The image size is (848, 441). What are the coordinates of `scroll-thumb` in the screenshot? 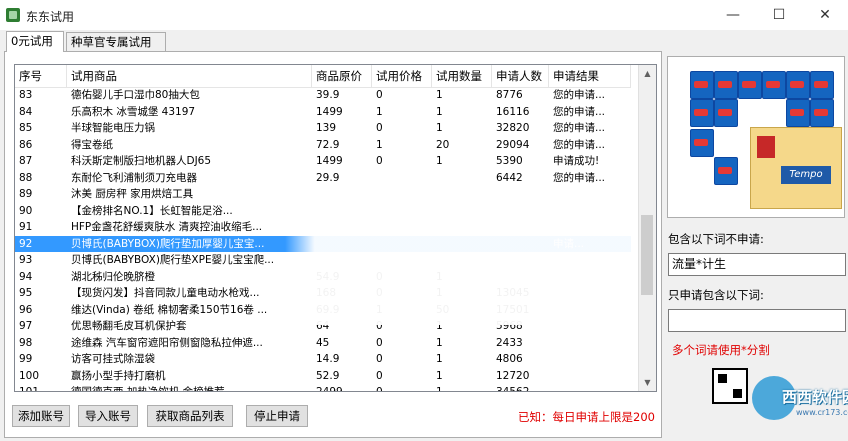 It's located at (647, 255).